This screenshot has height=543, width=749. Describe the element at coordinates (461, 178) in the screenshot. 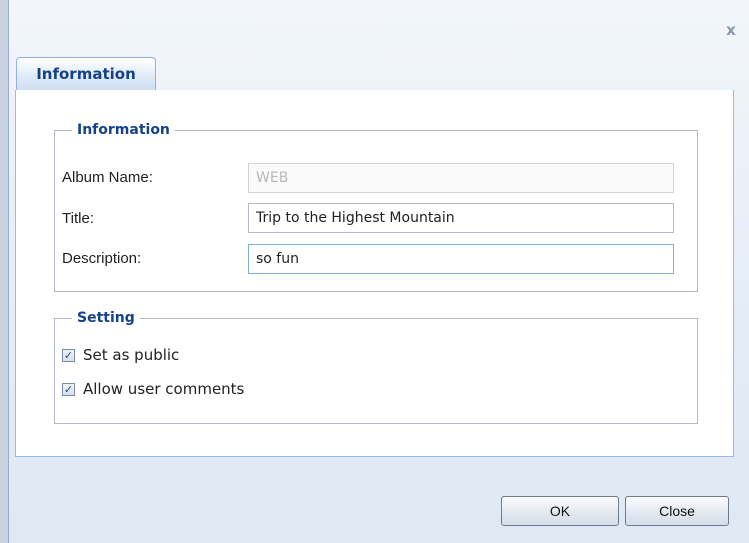

I see `album-name-field: WEB` at that location.